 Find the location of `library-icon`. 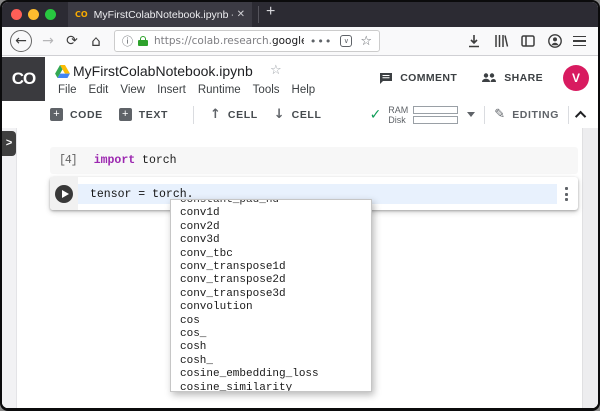

library-icon is located at coordinates (501, 41).